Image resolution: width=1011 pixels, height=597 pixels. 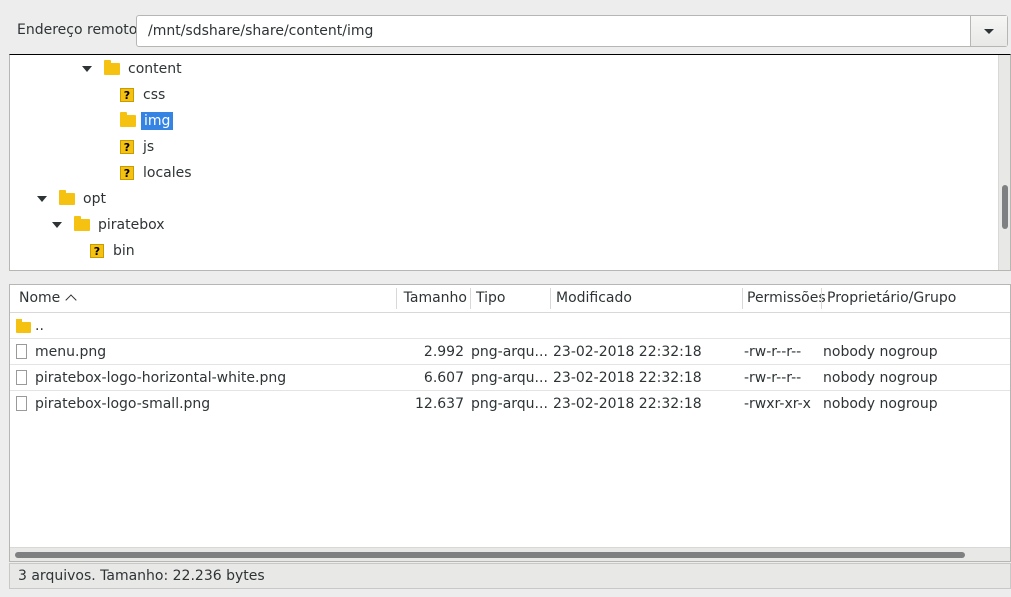 I want to click on tree-item-label: locales, so click(x=167, y=173).